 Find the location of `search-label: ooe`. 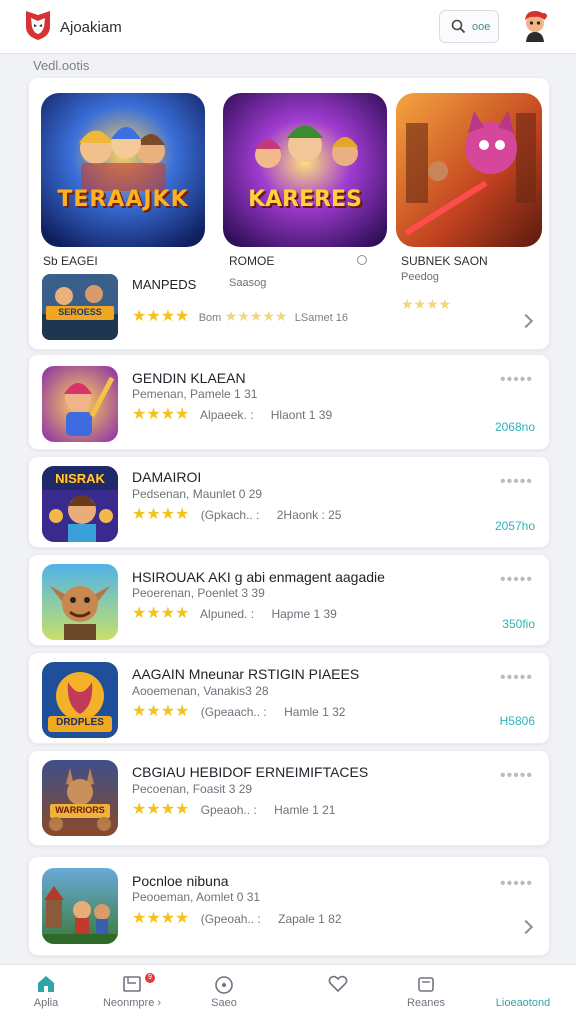

search-label: ooe is located at coordinates (481, 27).